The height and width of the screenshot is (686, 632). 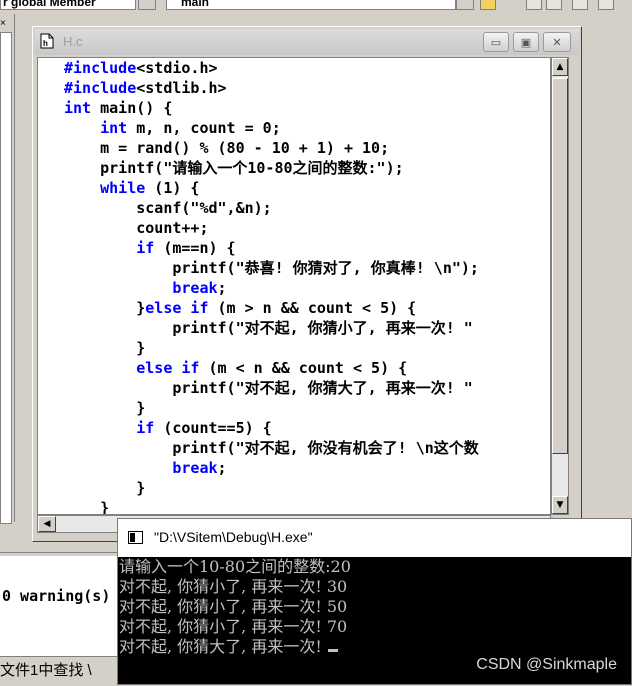 I want to click on workspace-pane: ×, so click(x=7, y=269).